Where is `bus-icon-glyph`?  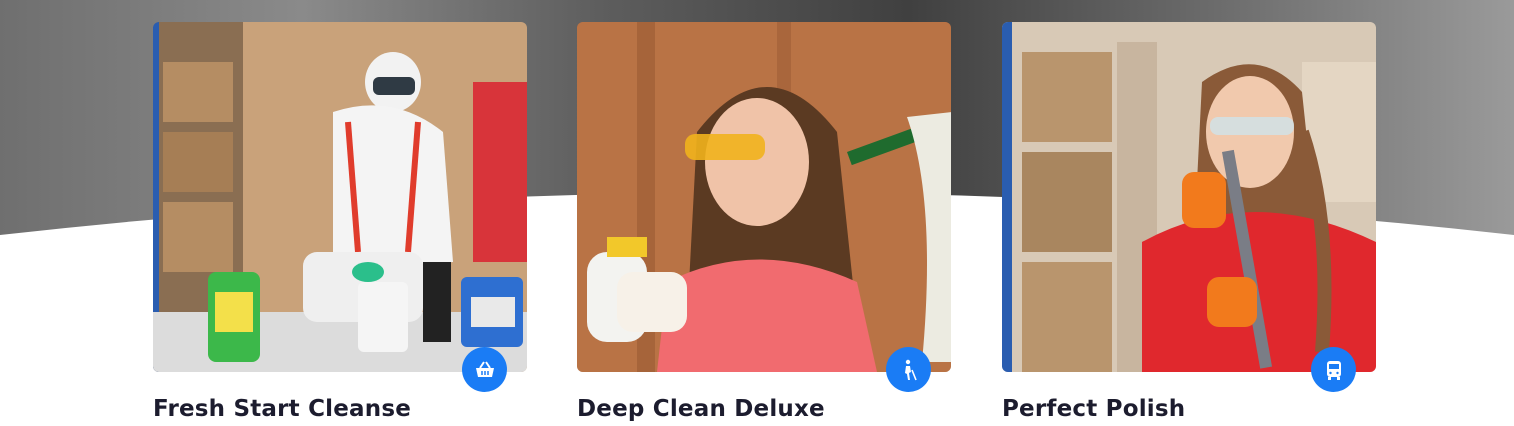
bus-icon-glyph is located at coordinates (1333, 370).